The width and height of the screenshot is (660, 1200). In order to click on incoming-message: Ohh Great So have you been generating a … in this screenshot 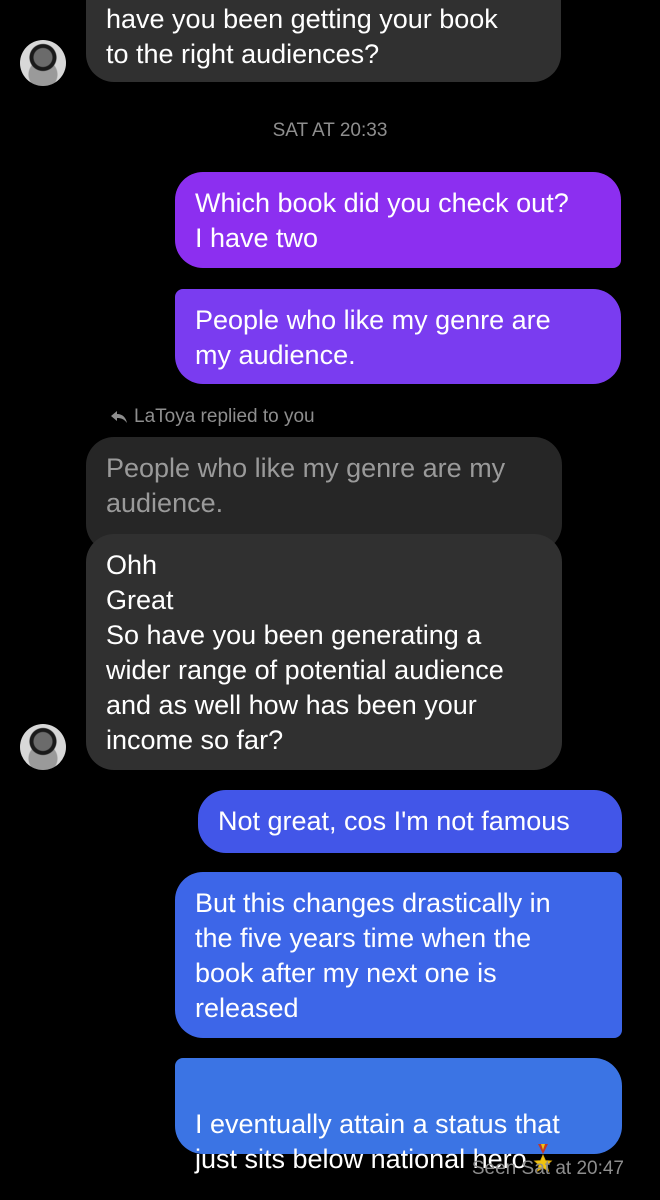, I will do `click(324, 652)`.